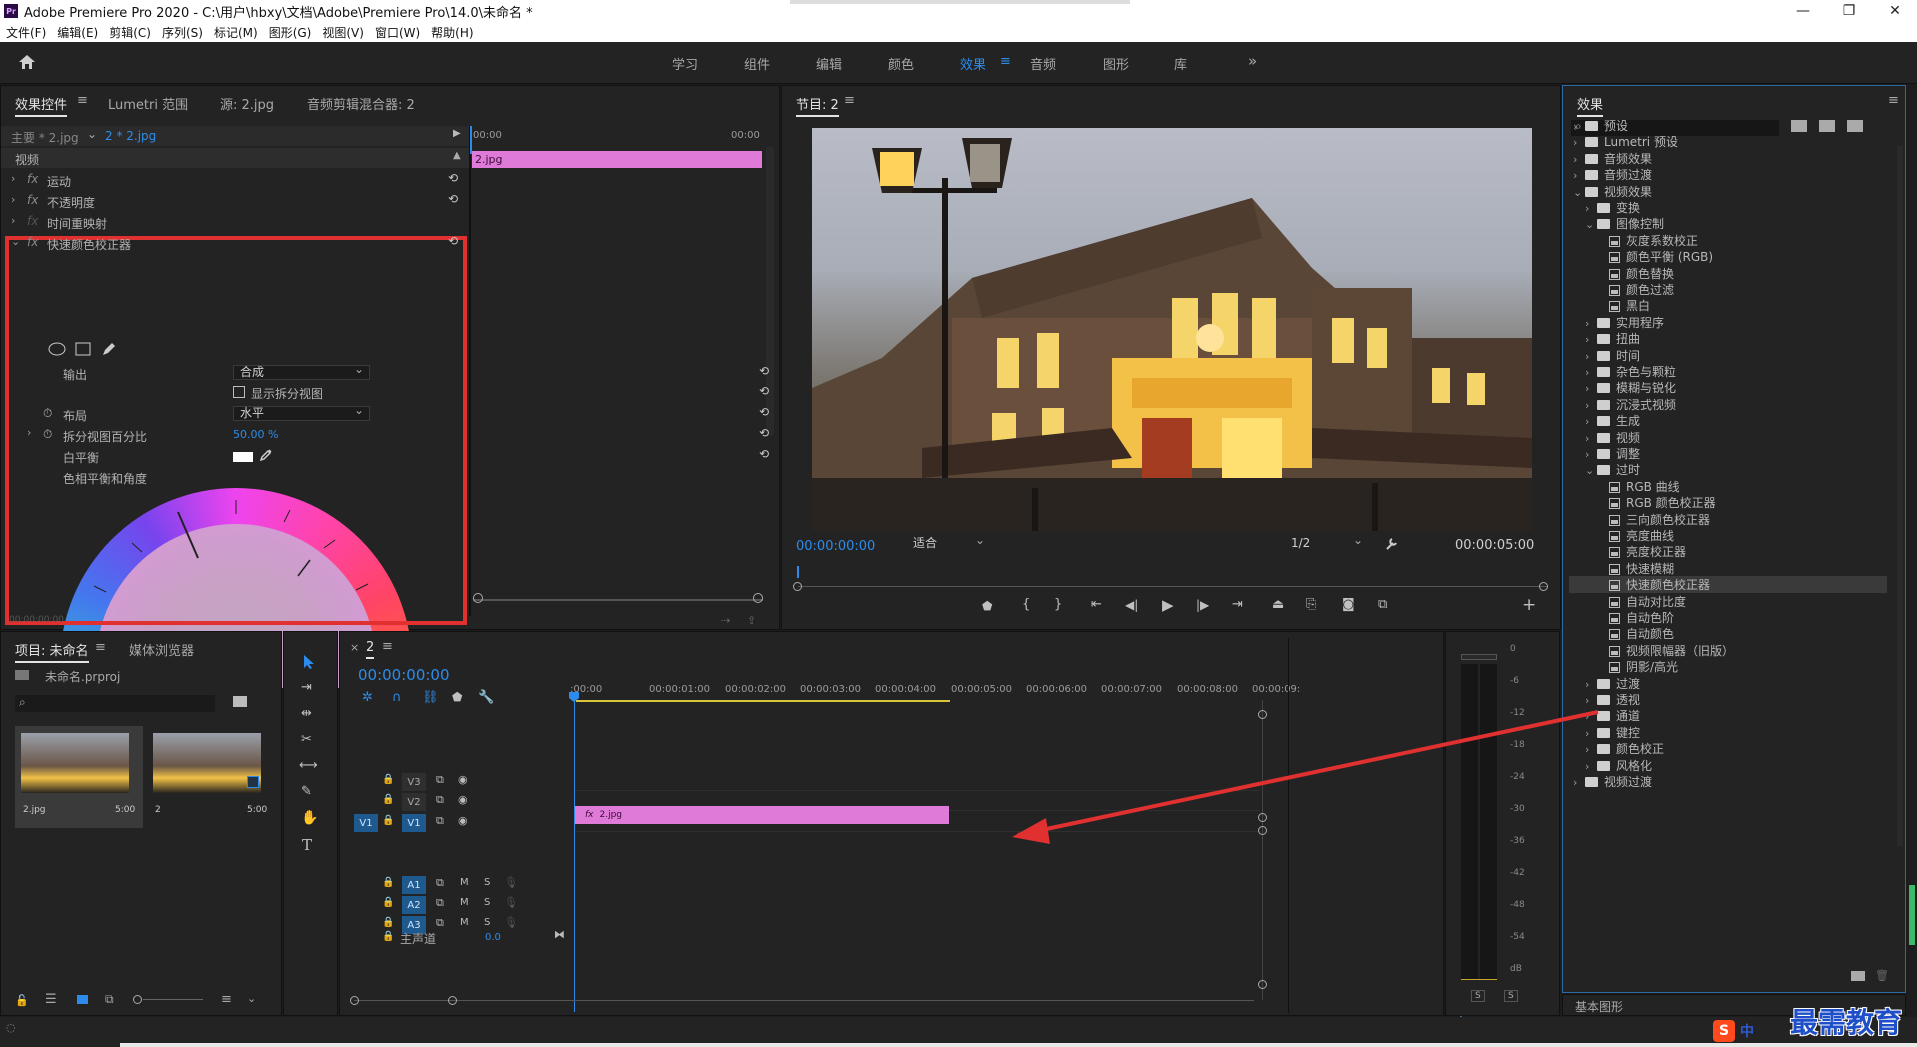  What do you see at coordinates (41, 105) in the screenshot?
I see `ec-tab-0: 效果控件` at bounding box center [41, 105].